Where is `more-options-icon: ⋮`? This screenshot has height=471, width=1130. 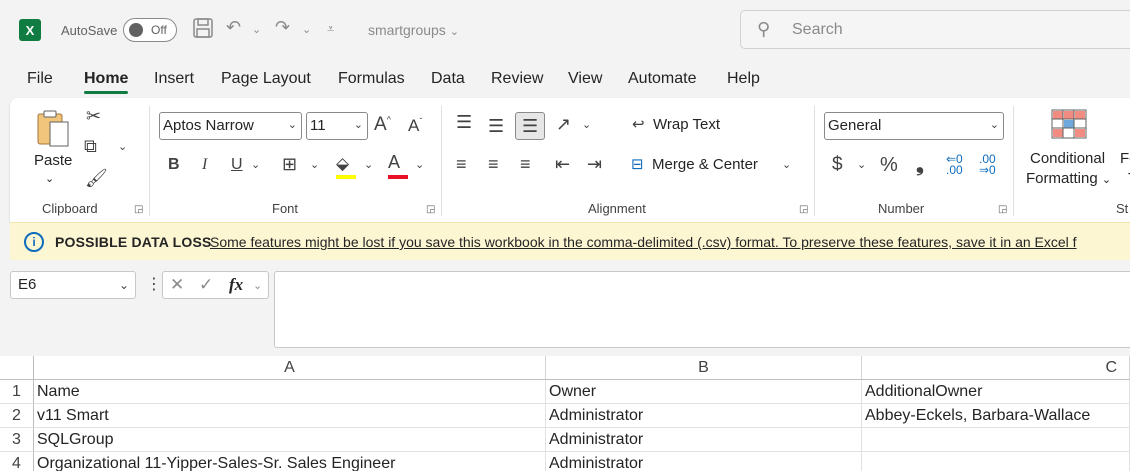
more-options-icon: ⋮ is located at coordinates (154, 284).